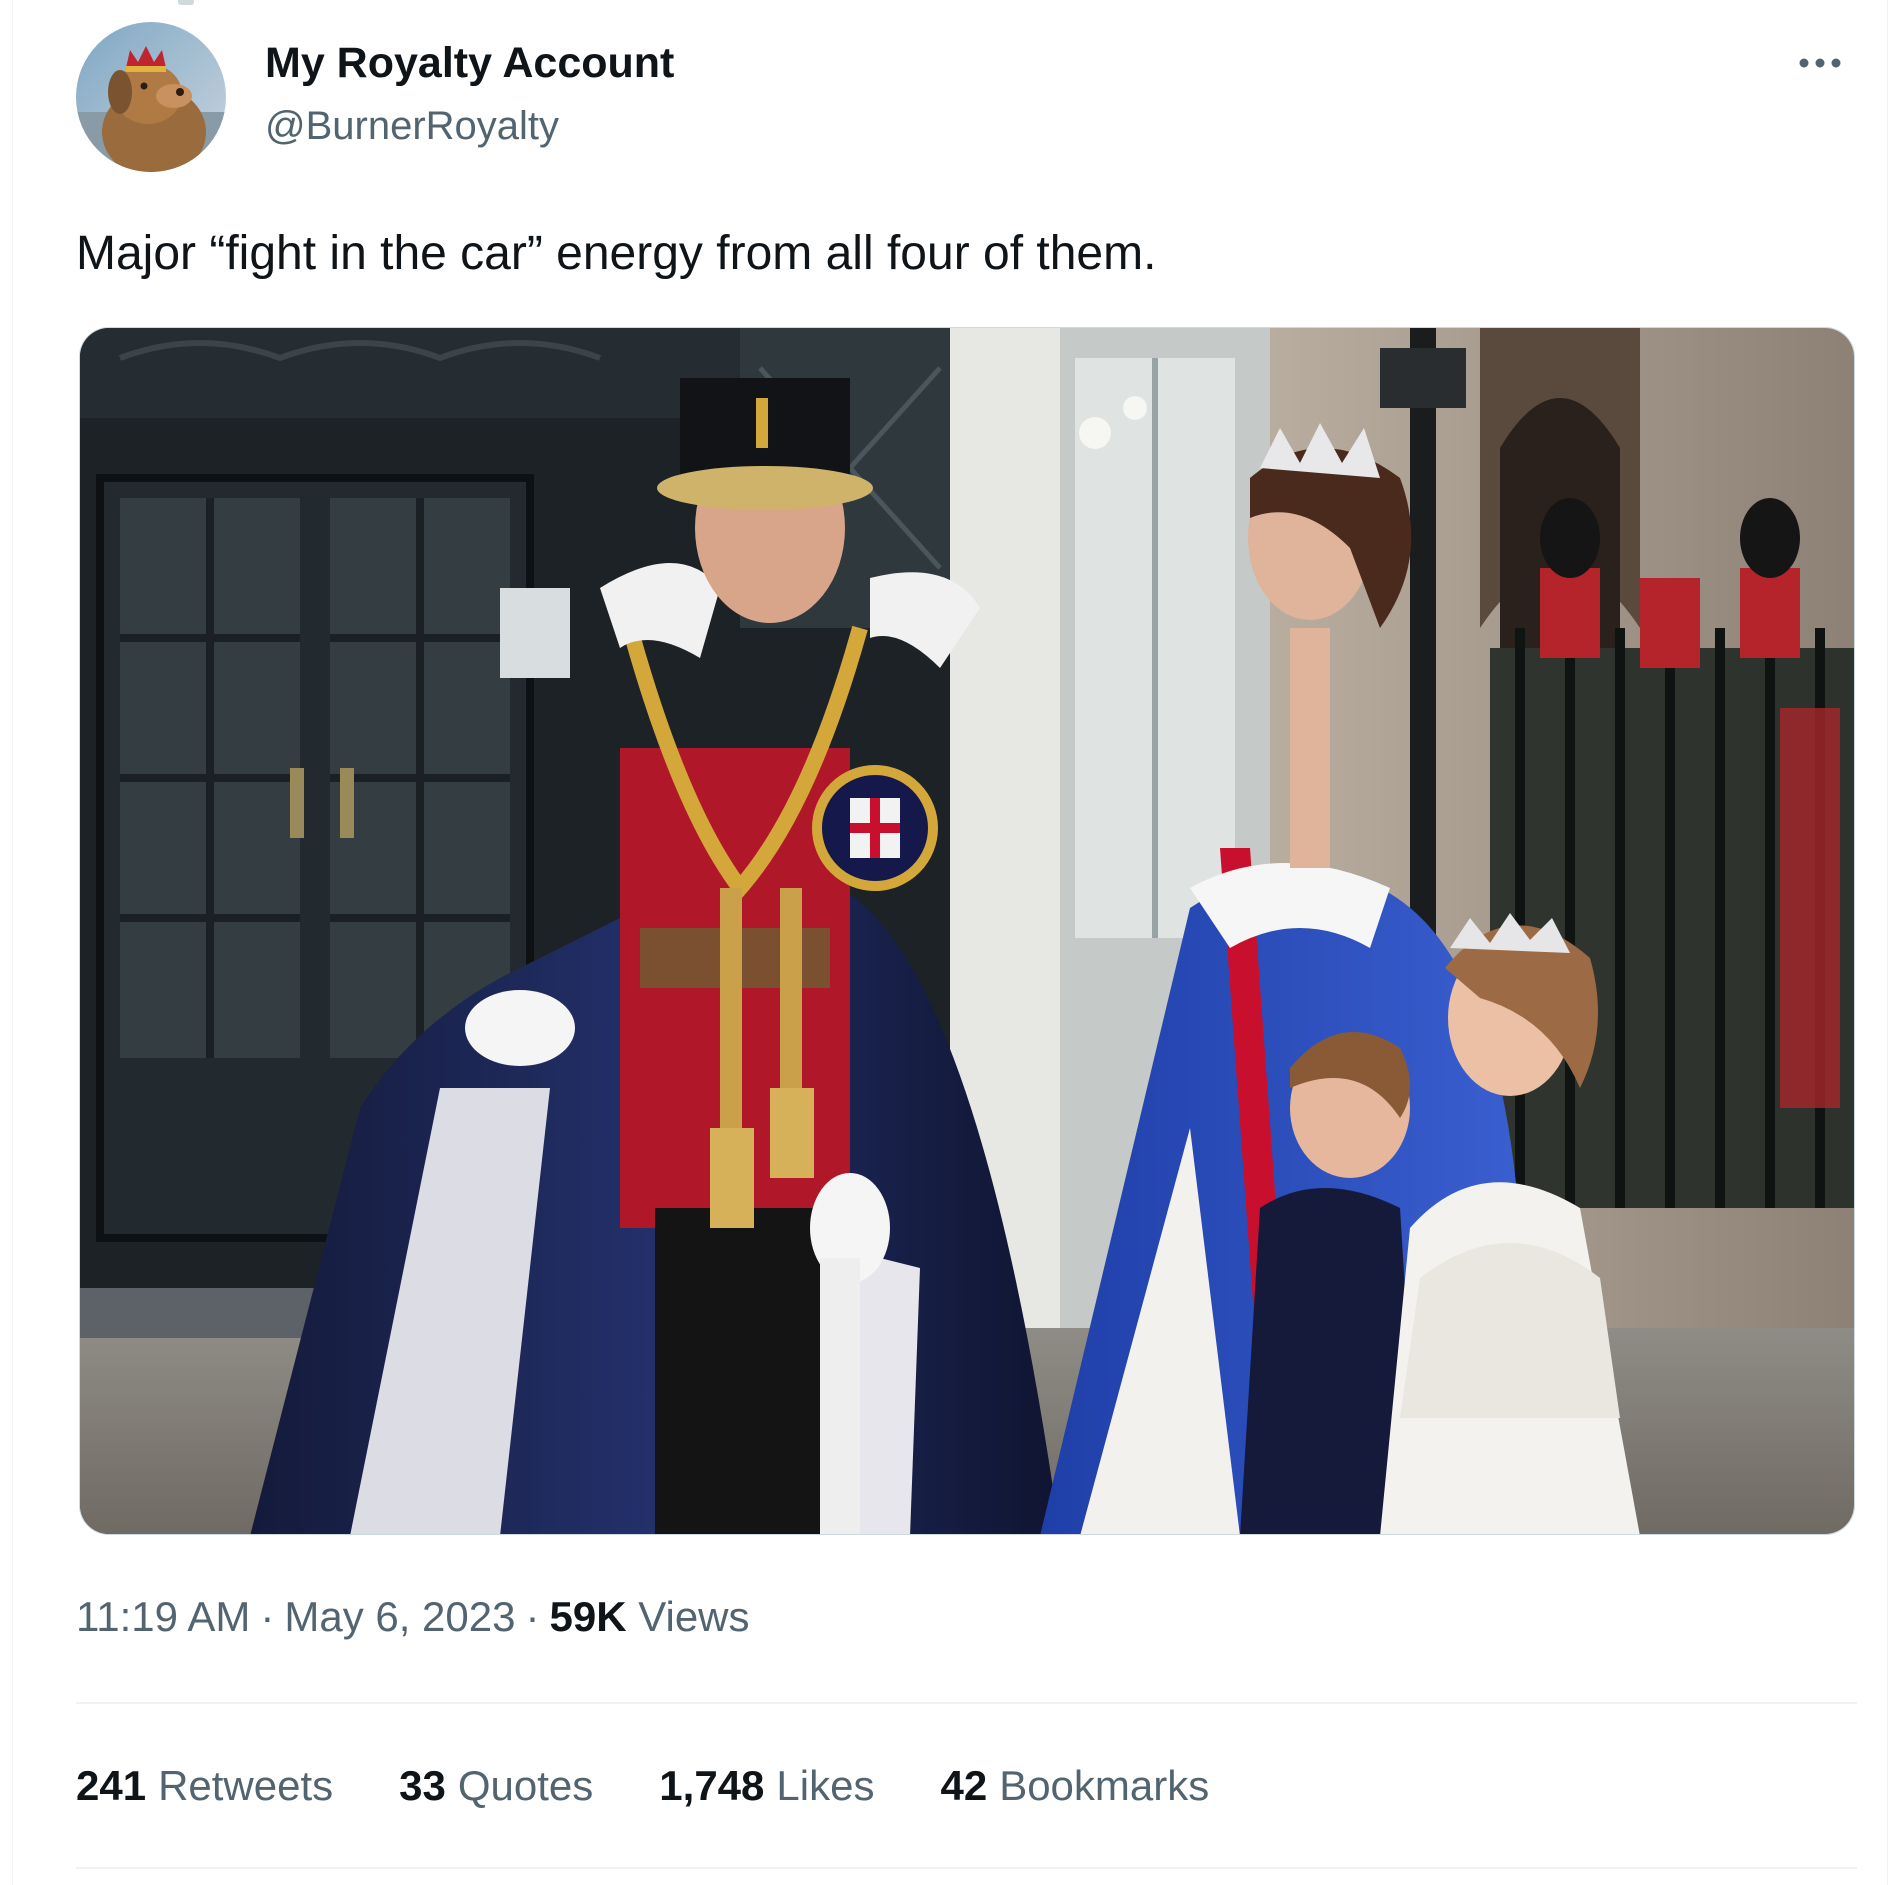 This screenshot has height=1885, width=1900. I want to click on author-avatar, so click(151, 97).